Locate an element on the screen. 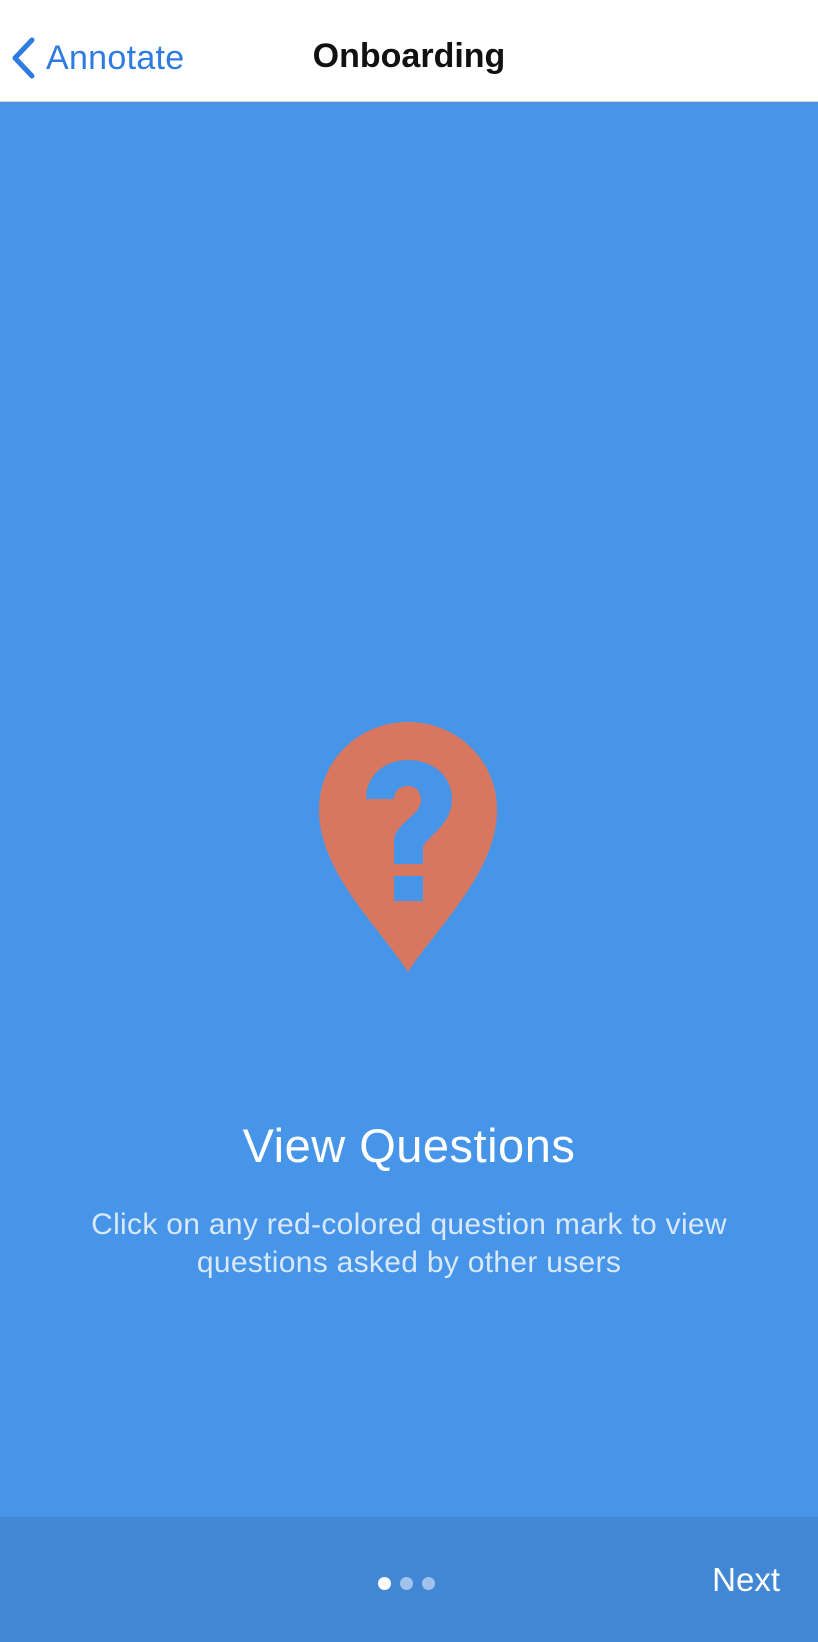 The width and height of the screenshot is (818, 1642). slide-title: View Questions is located at coordinates (409, 1145).